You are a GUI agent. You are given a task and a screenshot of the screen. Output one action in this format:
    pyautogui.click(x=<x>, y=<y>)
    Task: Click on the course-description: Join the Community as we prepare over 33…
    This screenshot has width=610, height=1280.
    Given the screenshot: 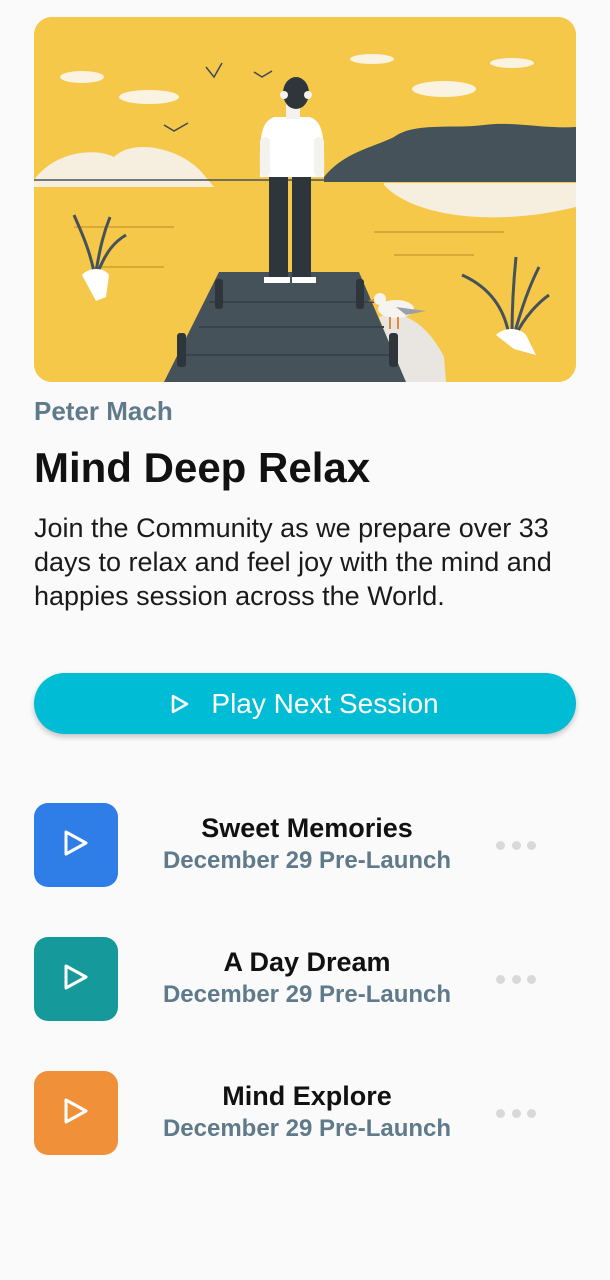 What is the action you would take?
    pyautogui.click(x=293, y=562)
    